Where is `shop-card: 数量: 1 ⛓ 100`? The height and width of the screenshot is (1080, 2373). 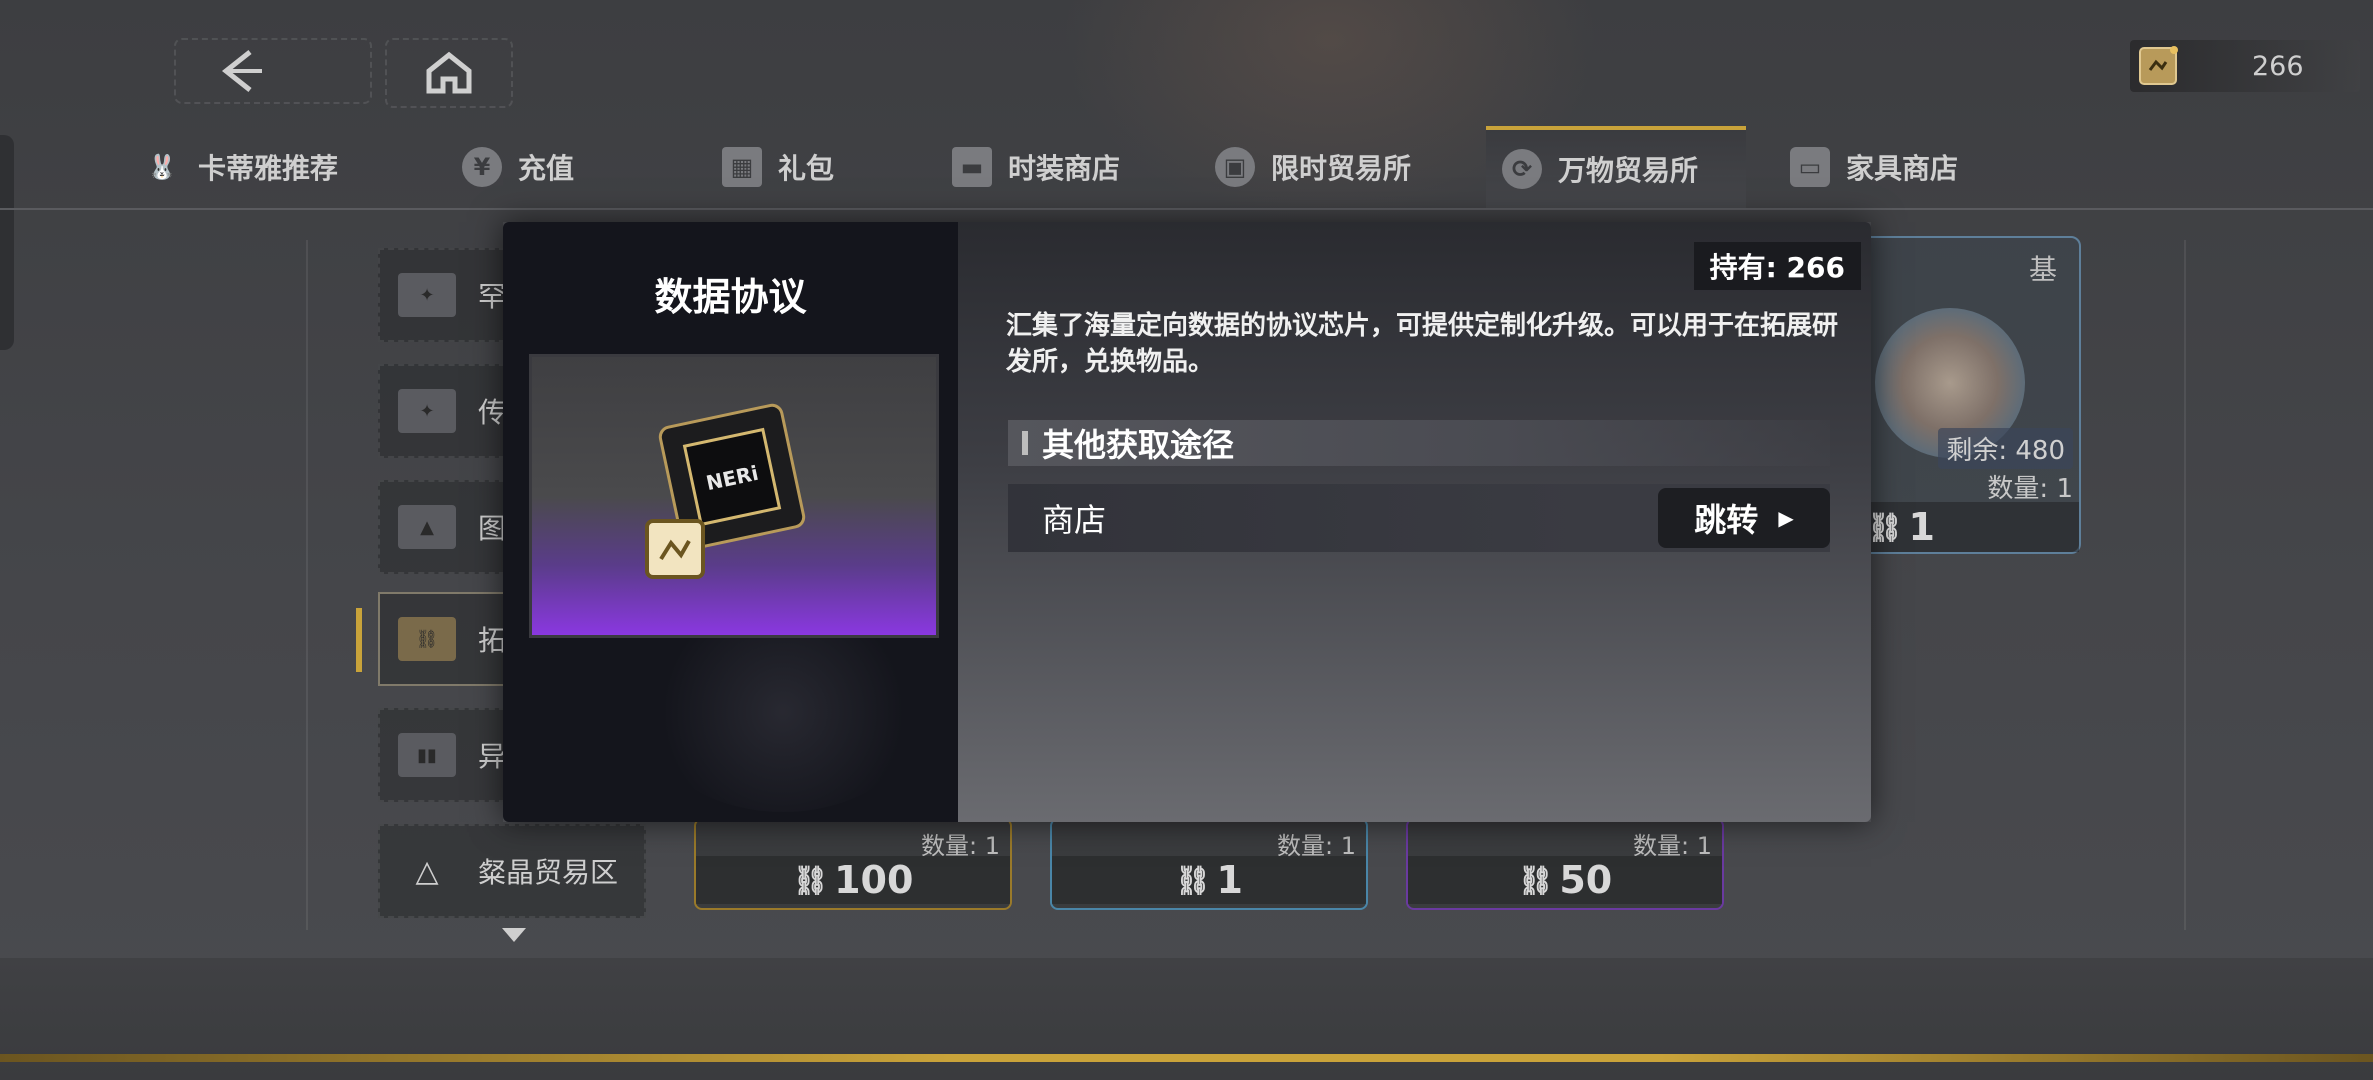
shop-card: 数量: 1 ⛓ 100 is located at coordinates (853, 864).